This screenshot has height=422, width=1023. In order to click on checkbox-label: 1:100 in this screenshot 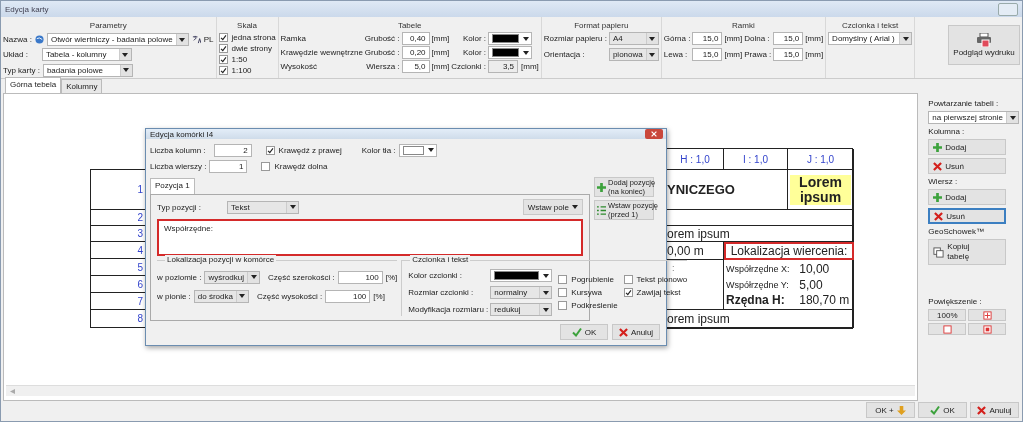, I will do `click(241, 70)`.